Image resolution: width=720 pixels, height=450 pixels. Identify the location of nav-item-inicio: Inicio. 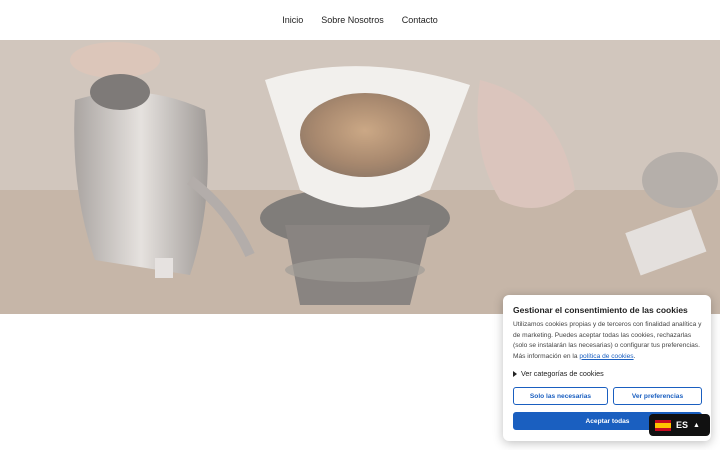
(292, 20).